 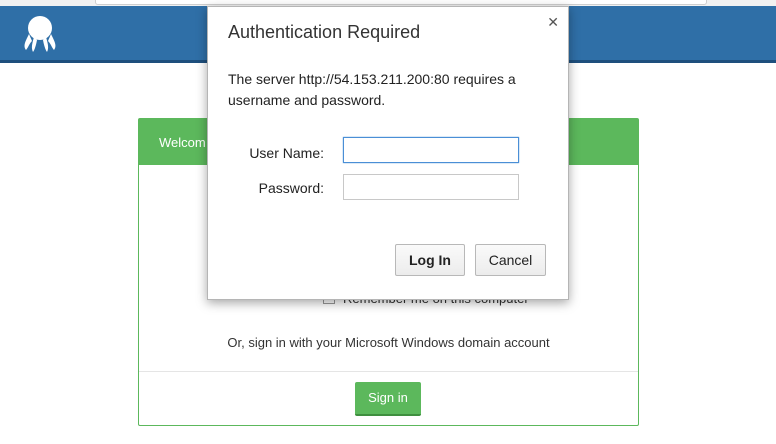 I want to click on username-label: User Name:, so click(x=286, y=153).